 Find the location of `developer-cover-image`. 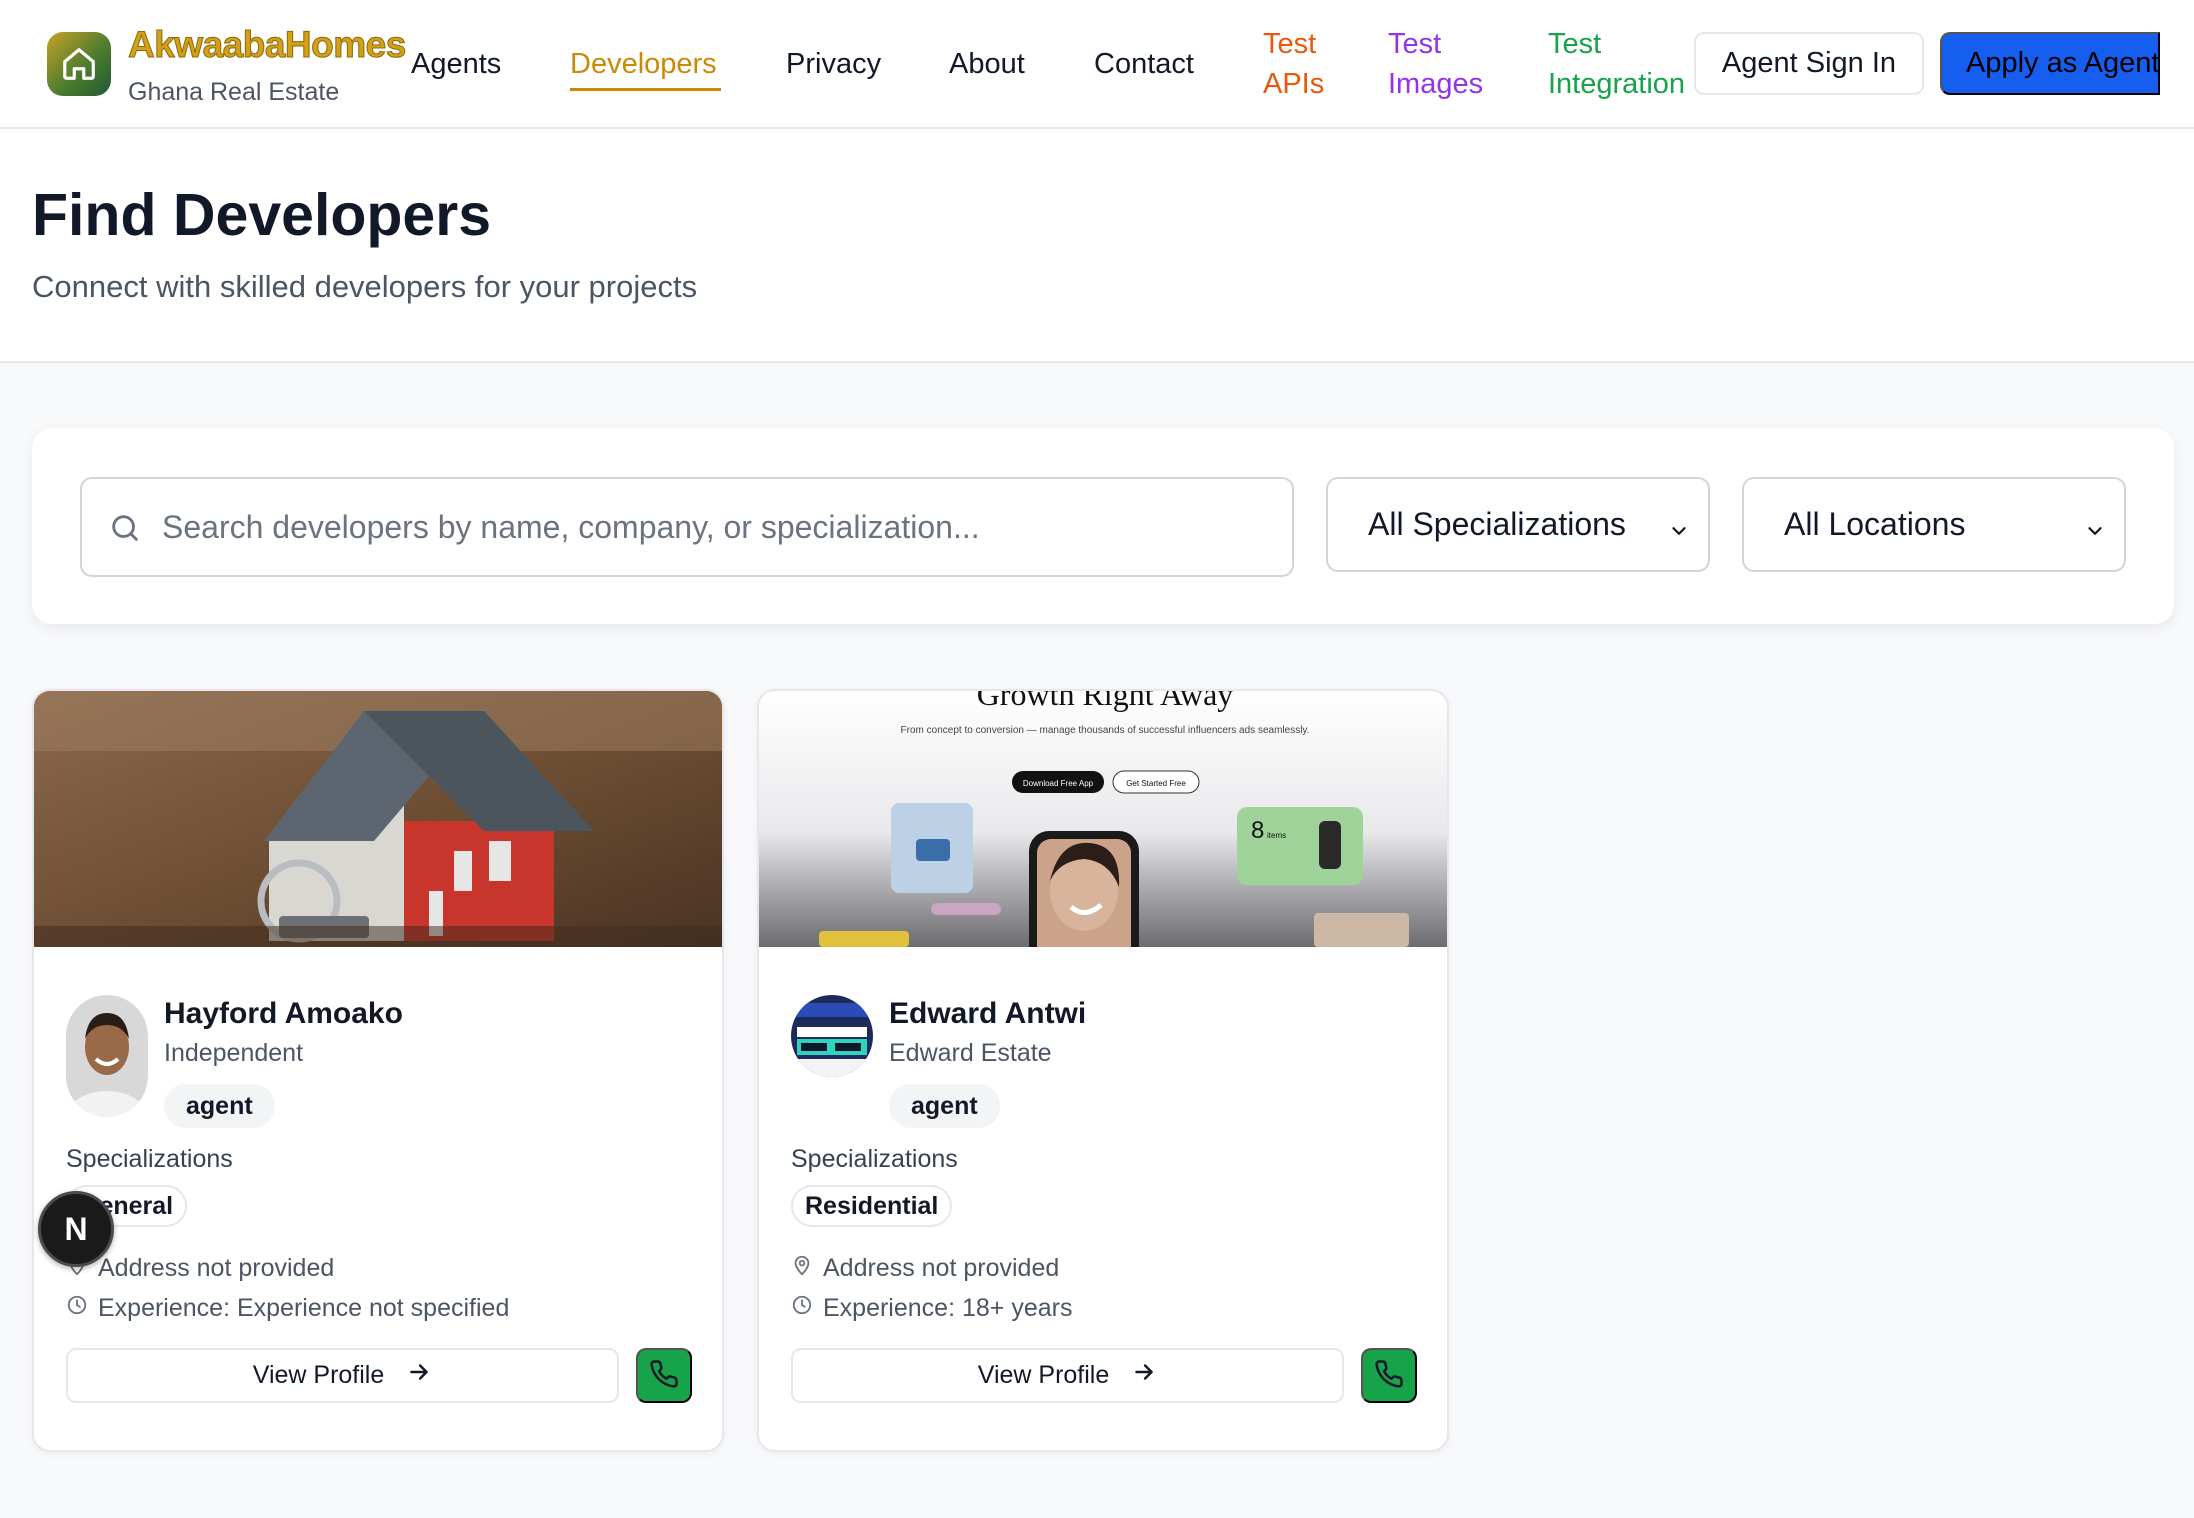

developer-cover-image is located at coordinates (378, 819).